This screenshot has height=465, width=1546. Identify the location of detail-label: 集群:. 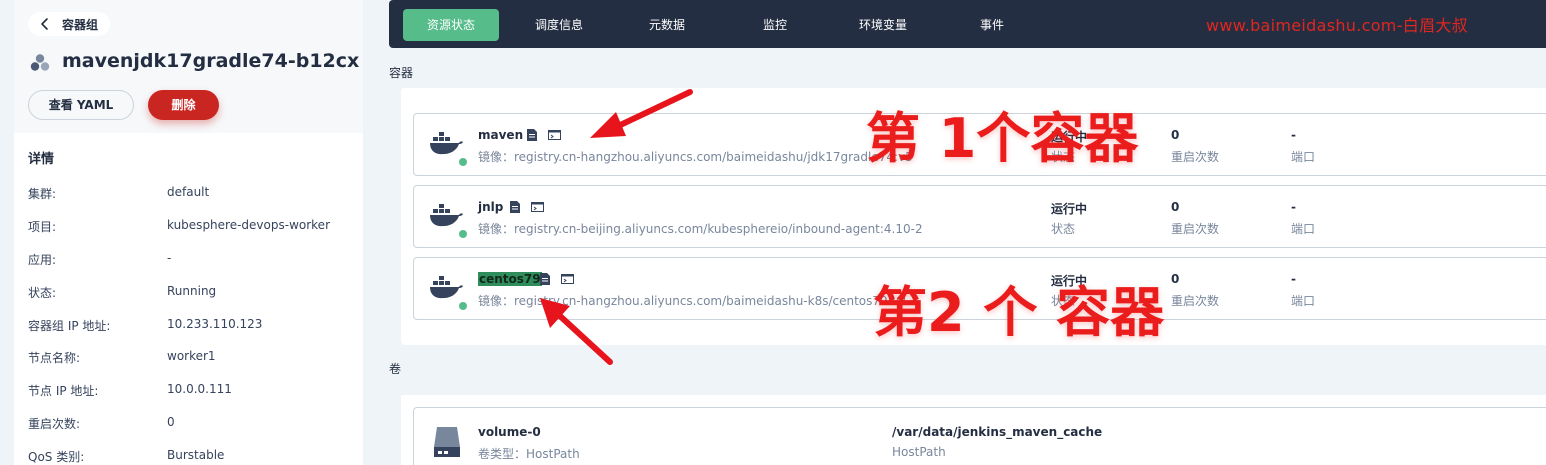
(42, 194).